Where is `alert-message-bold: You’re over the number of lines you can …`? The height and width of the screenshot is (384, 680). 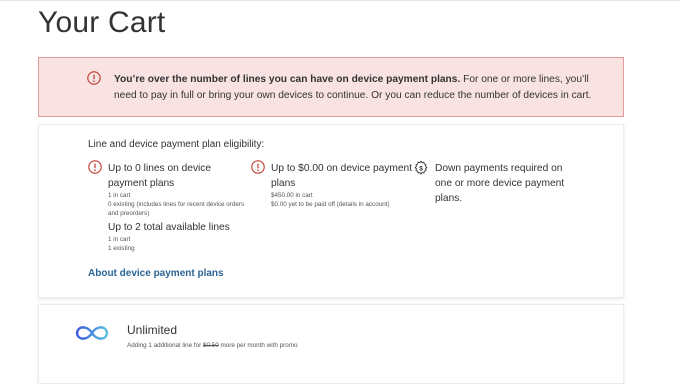
alert-message-bold: You’re over the number of lines you can … is located at coordinates (287, 79).